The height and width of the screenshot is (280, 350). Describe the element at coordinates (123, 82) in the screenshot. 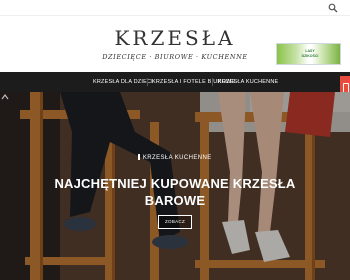

I see `nav-item-dzieci: KRZESŁA DLA DZIECI` at that location.